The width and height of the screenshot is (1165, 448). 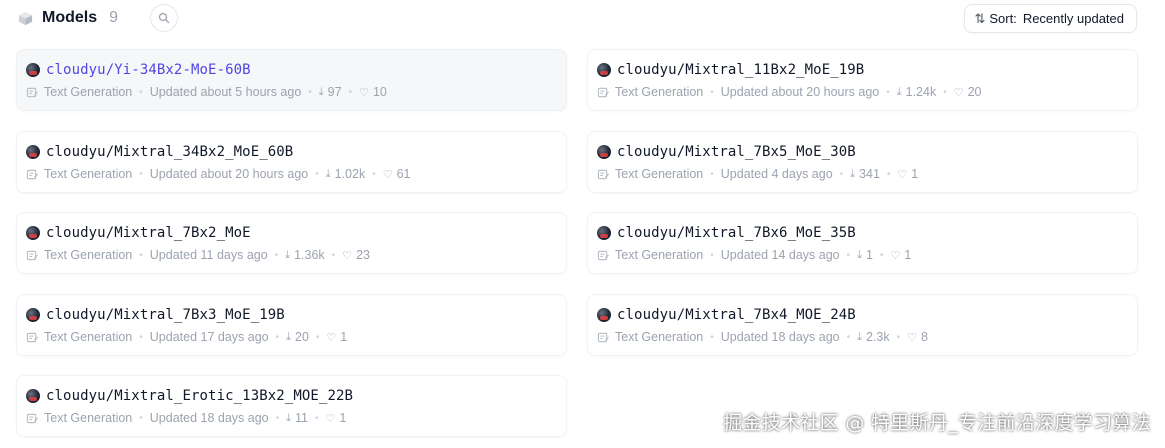 I want to click on download-count: 11, so click(x=301, y=418).